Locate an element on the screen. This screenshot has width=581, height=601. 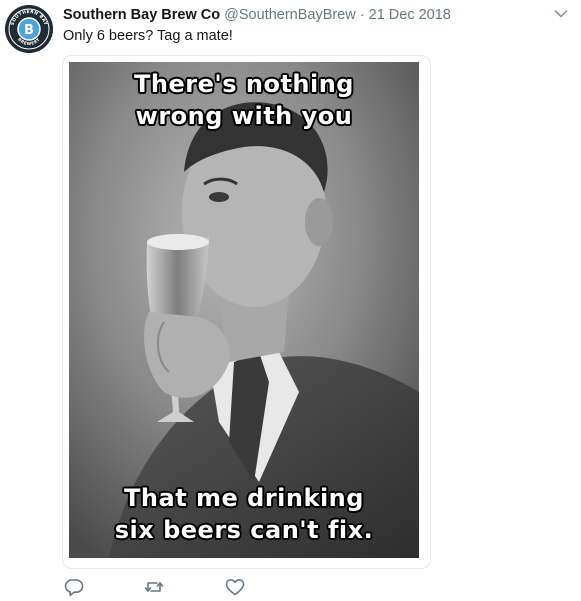
meme-top-line-1: There's nothing is located at coordinates (244, 84).